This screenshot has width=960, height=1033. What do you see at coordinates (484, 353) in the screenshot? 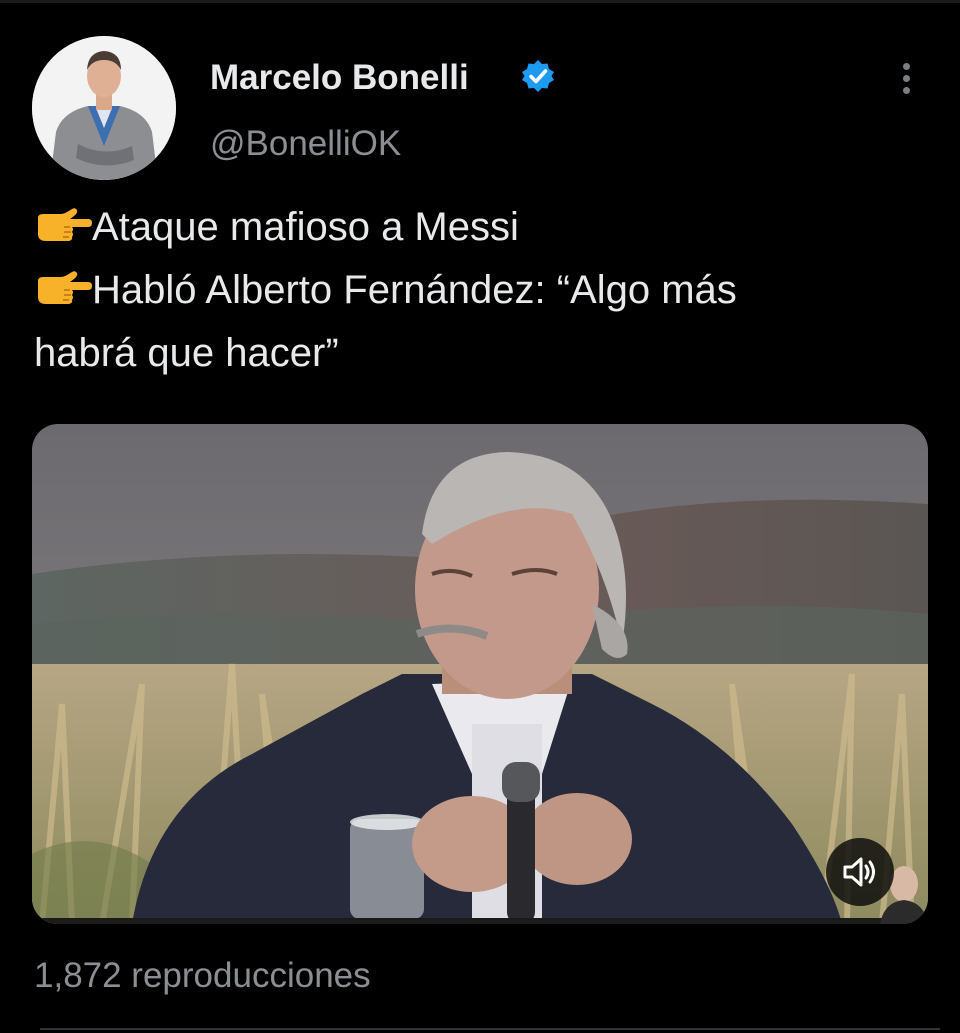
I see `tweet-line: habrá que hacer”` at bounding box center [484, 353].